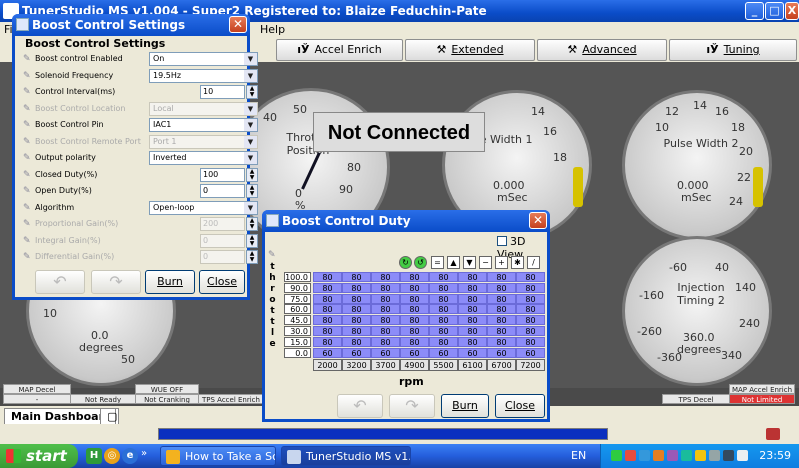  I want to click on pencil-icon: /, so click(533, 262).